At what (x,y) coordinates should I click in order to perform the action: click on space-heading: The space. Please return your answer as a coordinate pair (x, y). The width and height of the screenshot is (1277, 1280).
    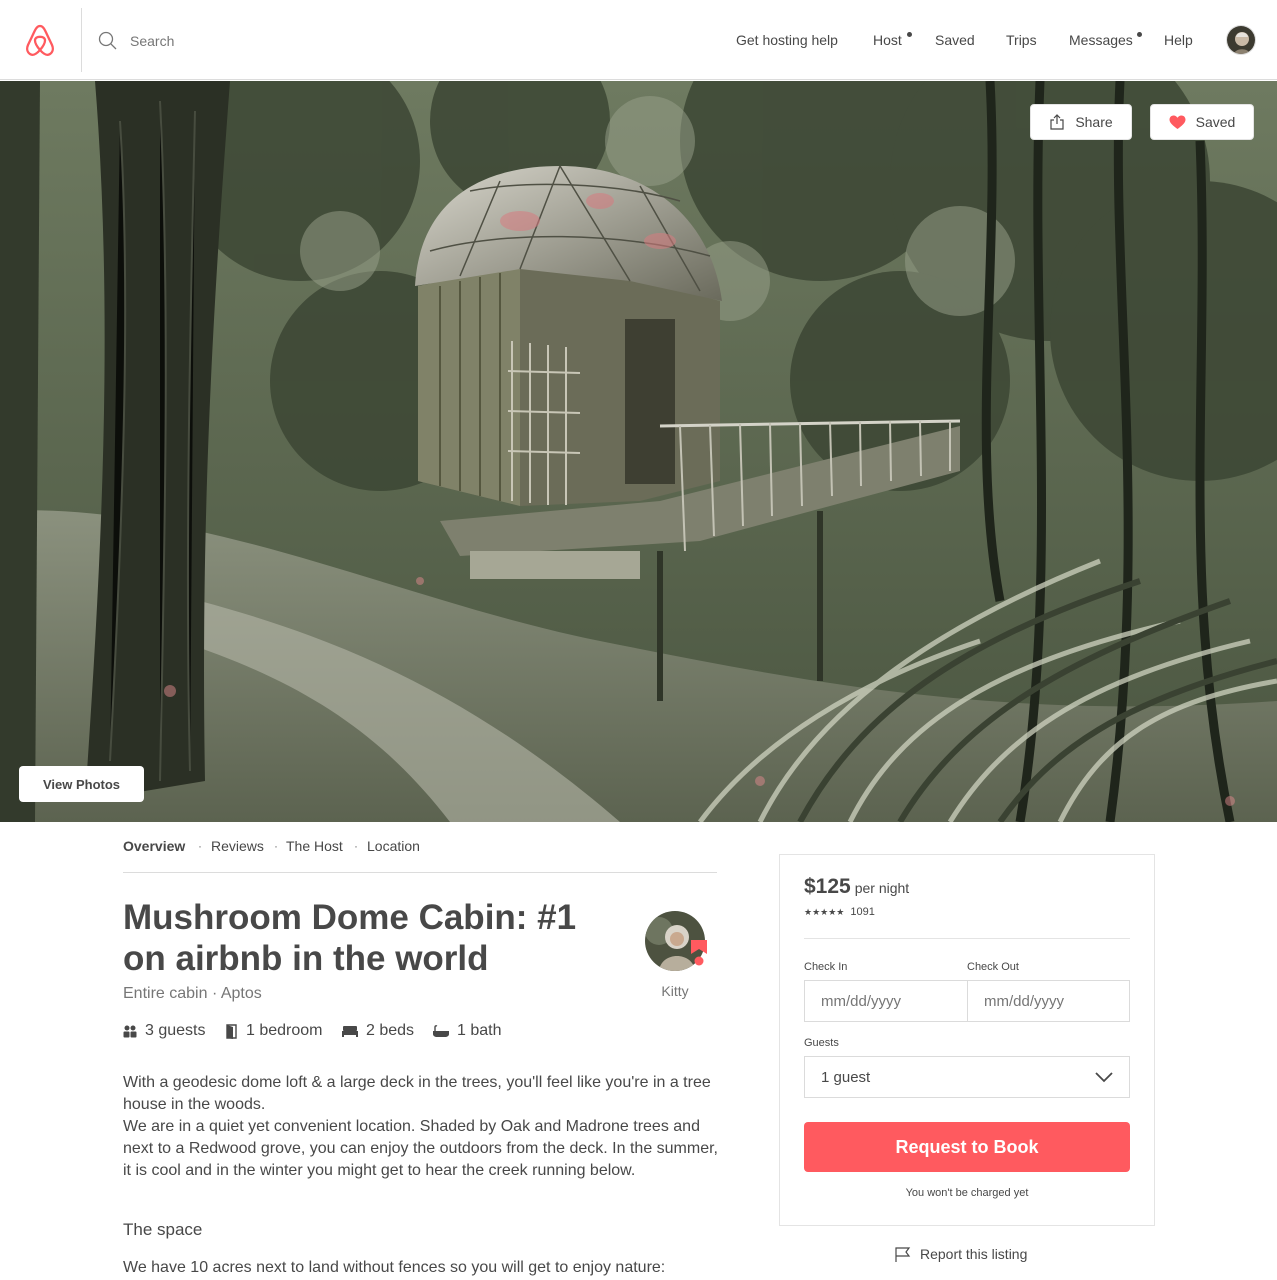
    Looking at the image, I should click on (163, 1229).